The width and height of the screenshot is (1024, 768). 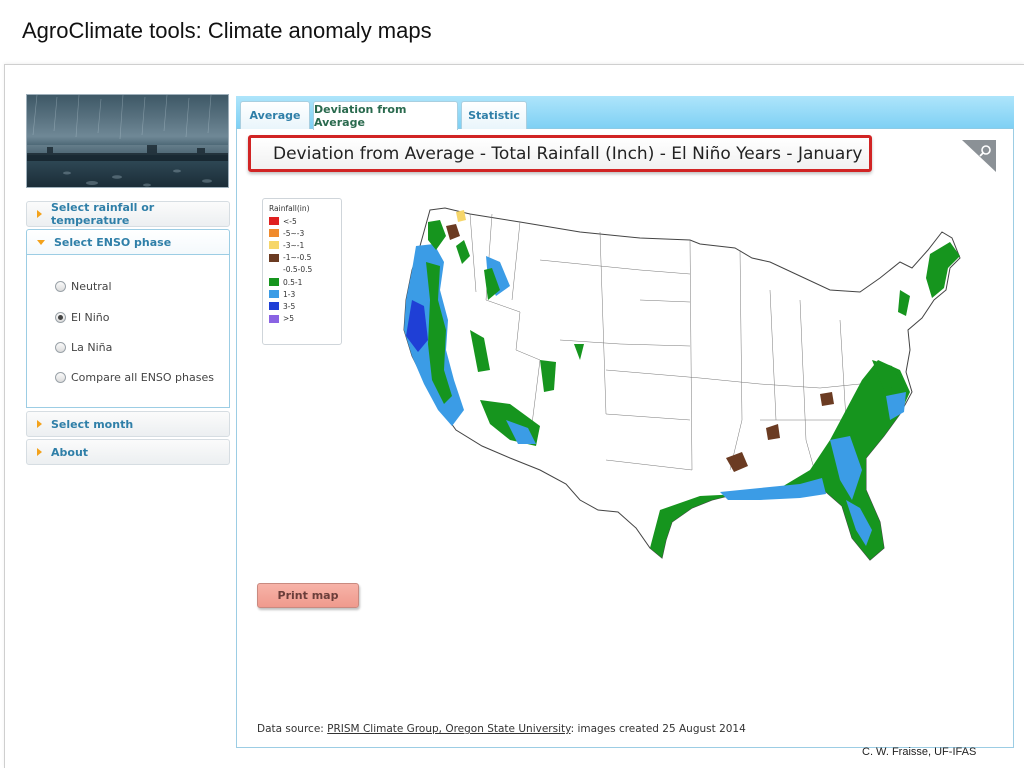 I want to click on slide-title: AgroClimate tools: Climate anomaly maps, so click(x=227, y=30).